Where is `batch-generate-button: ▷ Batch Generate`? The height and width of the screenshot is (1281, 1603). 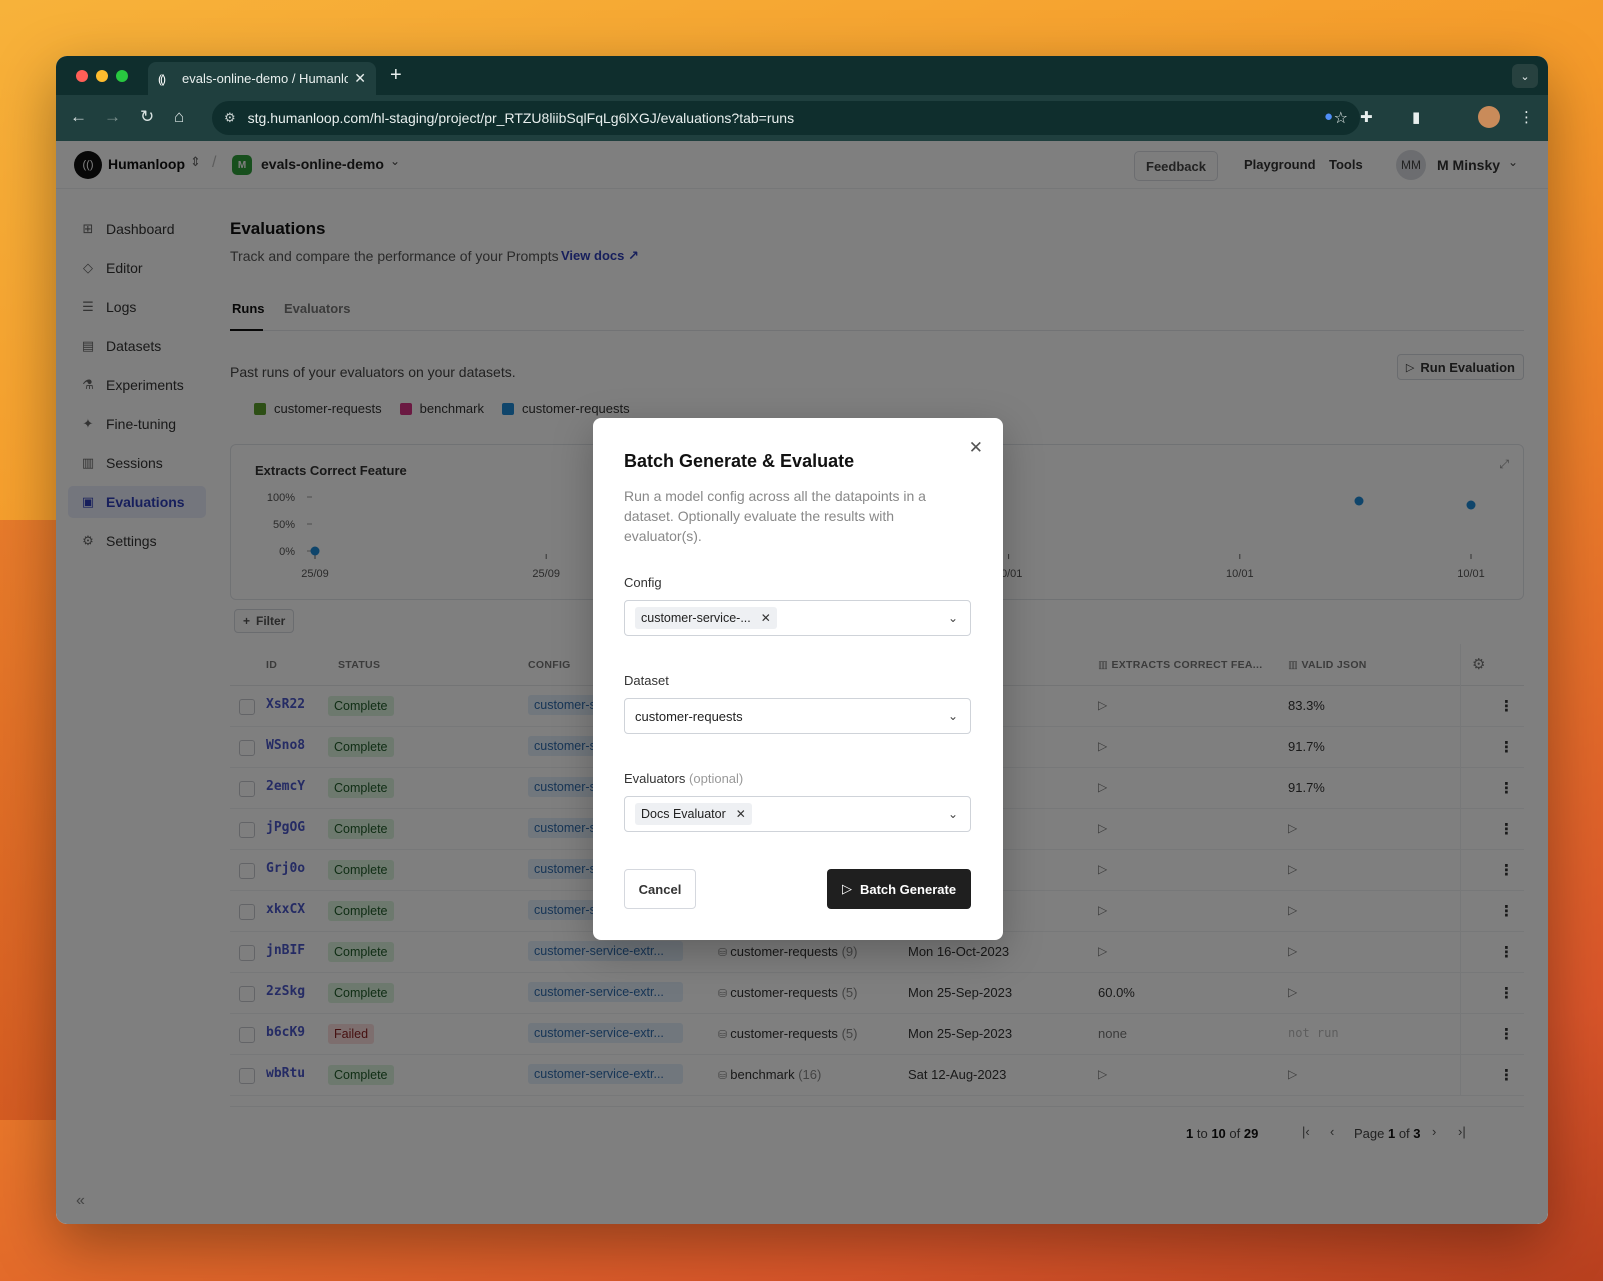
batch-generate-button: ▷ Batch Generate is located at coordinates (899, 889).